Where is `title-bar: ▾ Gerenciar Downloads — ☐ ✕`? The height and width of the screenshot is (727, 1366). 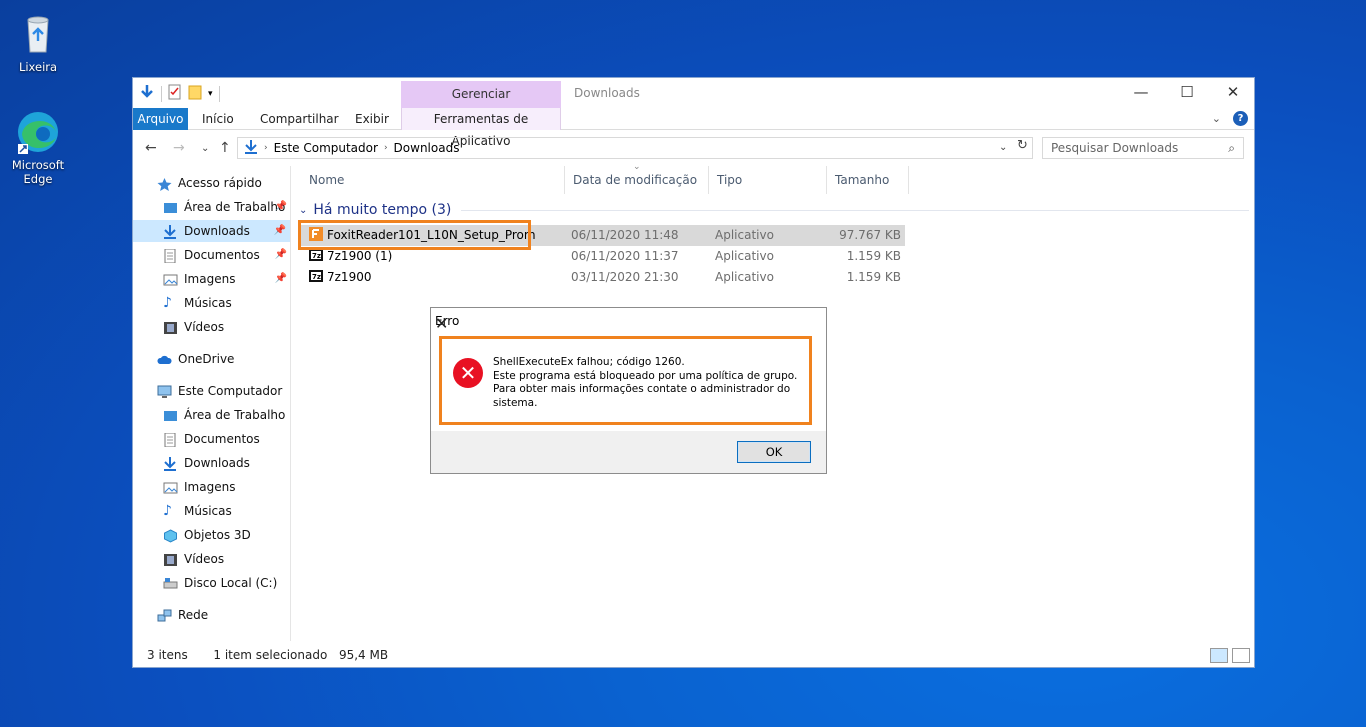
title-bar: ▾ Gerenciar Downloads — ☐ ✕ is located at coordinates (693, 93).